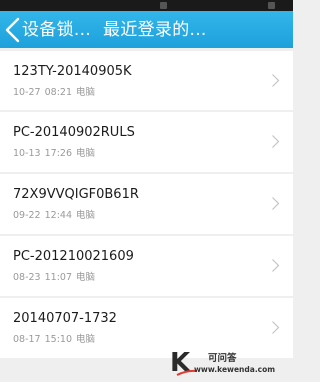  Describe the element at coordinates (27, 277) in the screenshot. I see `login-date: 08-23` at that location.